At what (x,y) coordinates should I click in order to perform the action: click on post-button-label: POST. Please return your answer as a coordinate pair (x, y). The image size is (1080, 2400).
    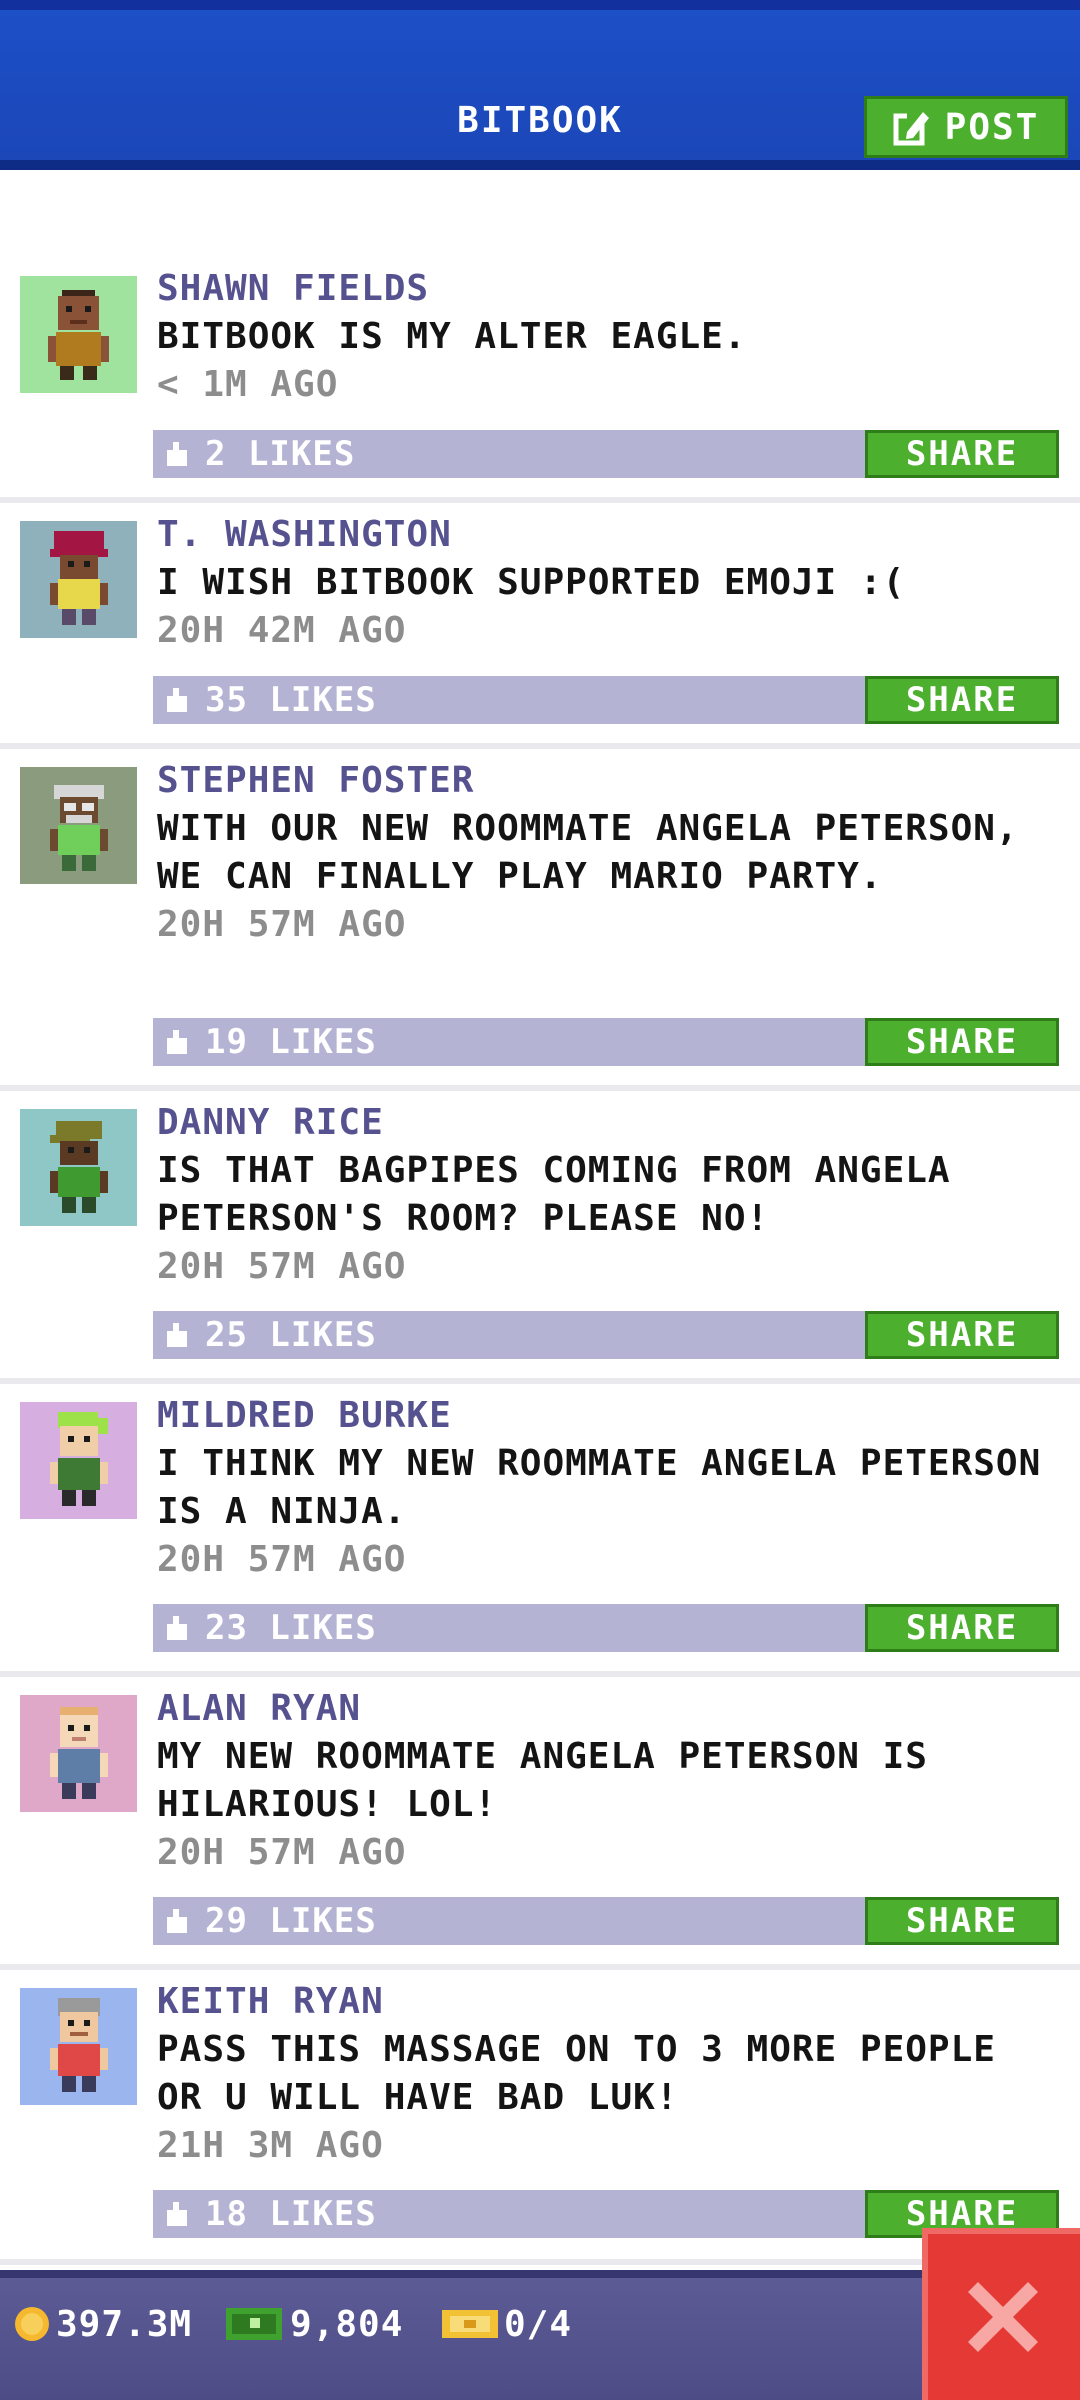
    Looking at the image, I should click on (992, 127).